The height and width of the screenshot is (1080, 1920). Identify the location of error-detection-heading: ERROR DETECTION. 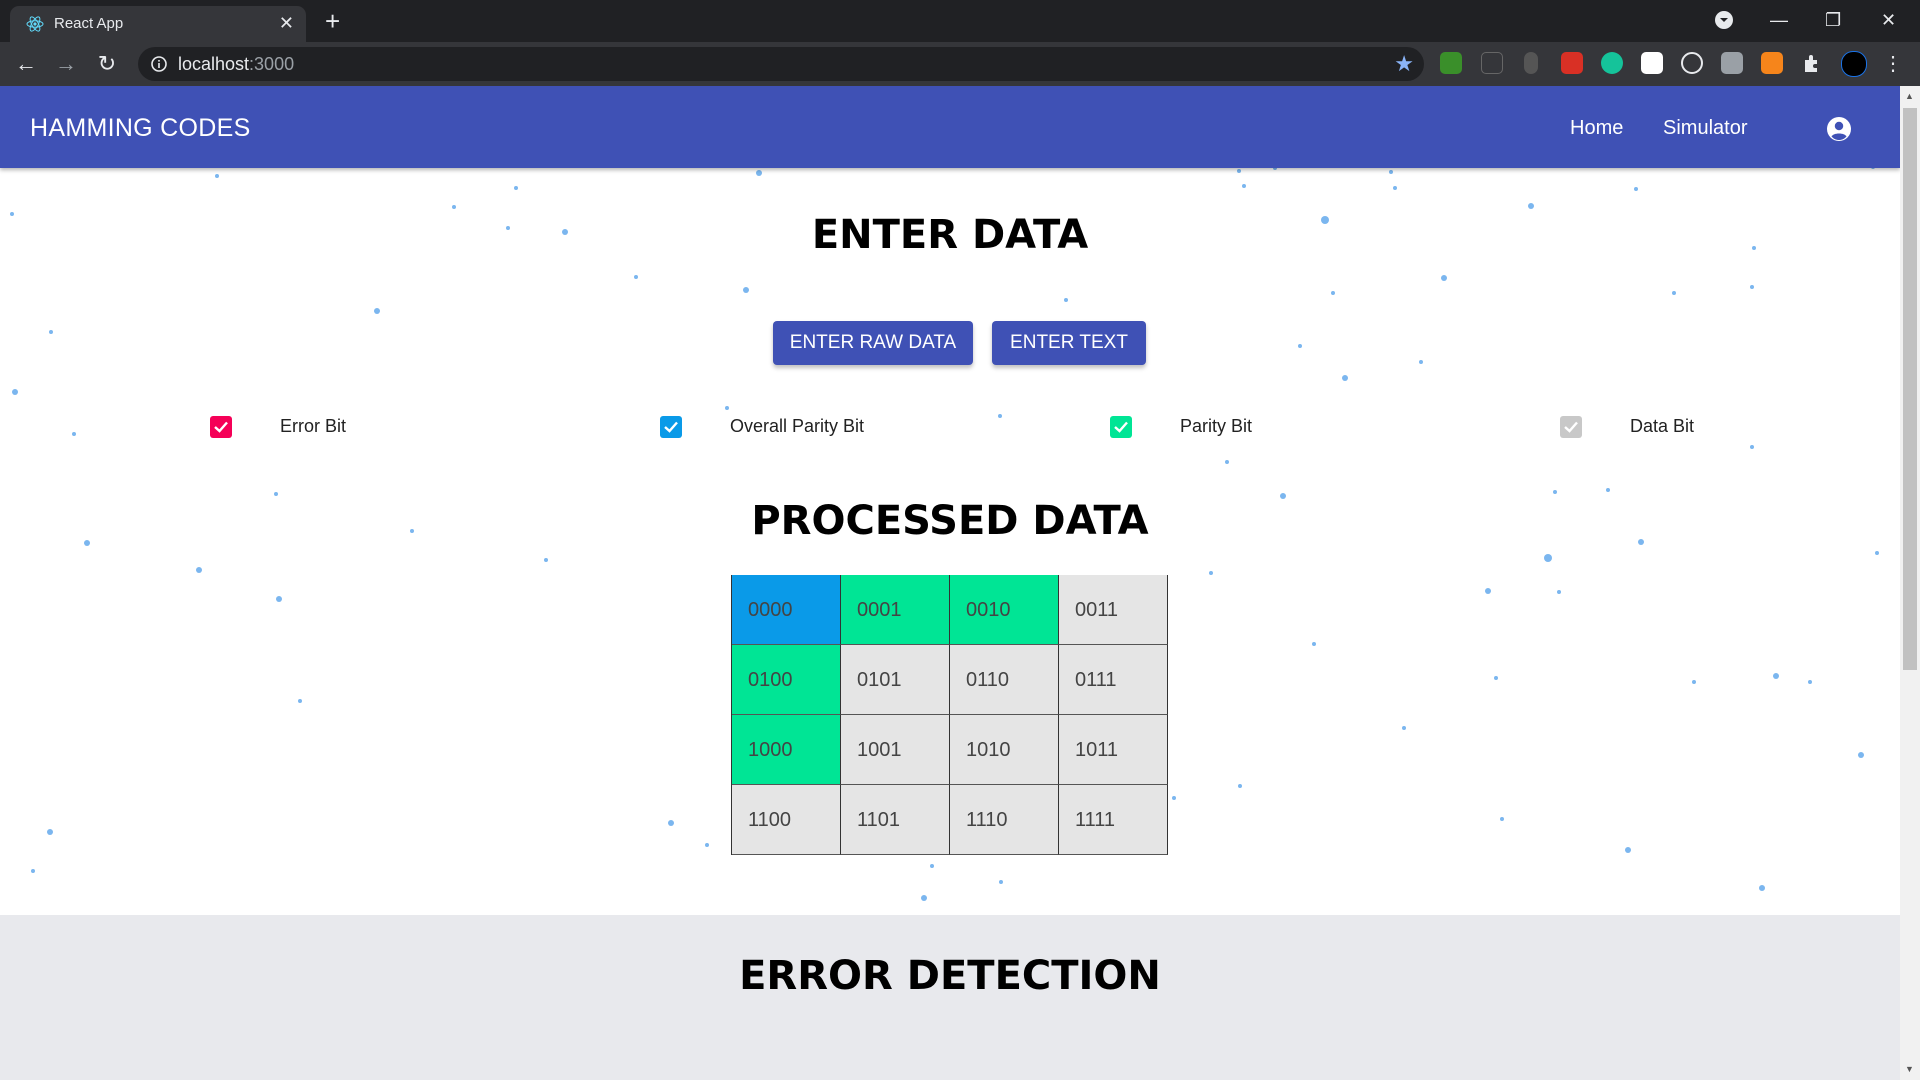
(950, 976).